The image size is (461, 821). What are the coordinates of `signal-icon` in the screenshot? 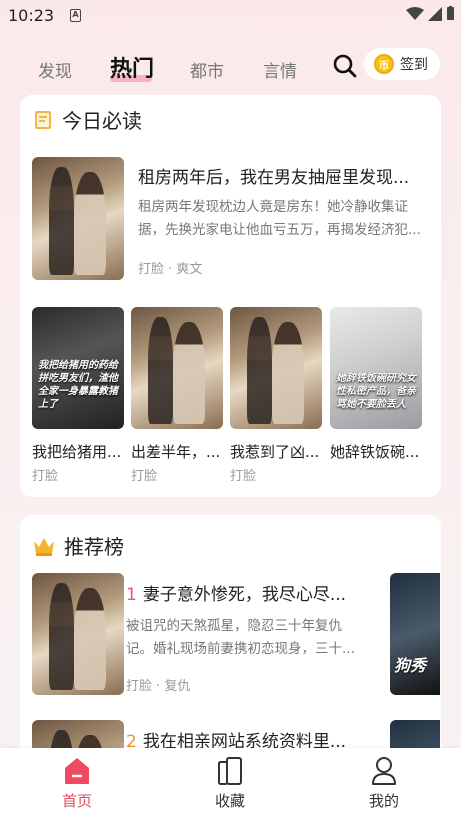 It's located at (435, 13).